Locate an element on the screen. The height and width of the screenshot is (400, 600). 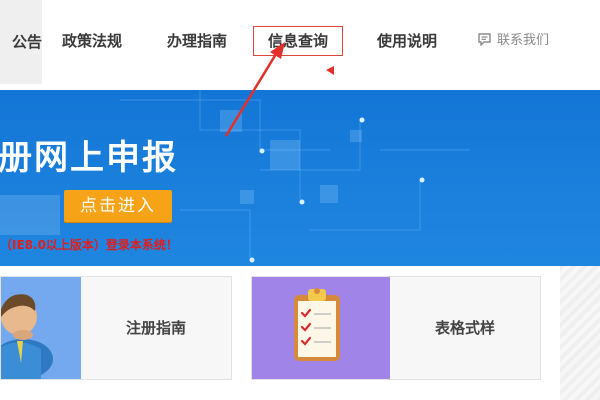
nav-item-label: 政策法规 is located at coordinates (92, 41).